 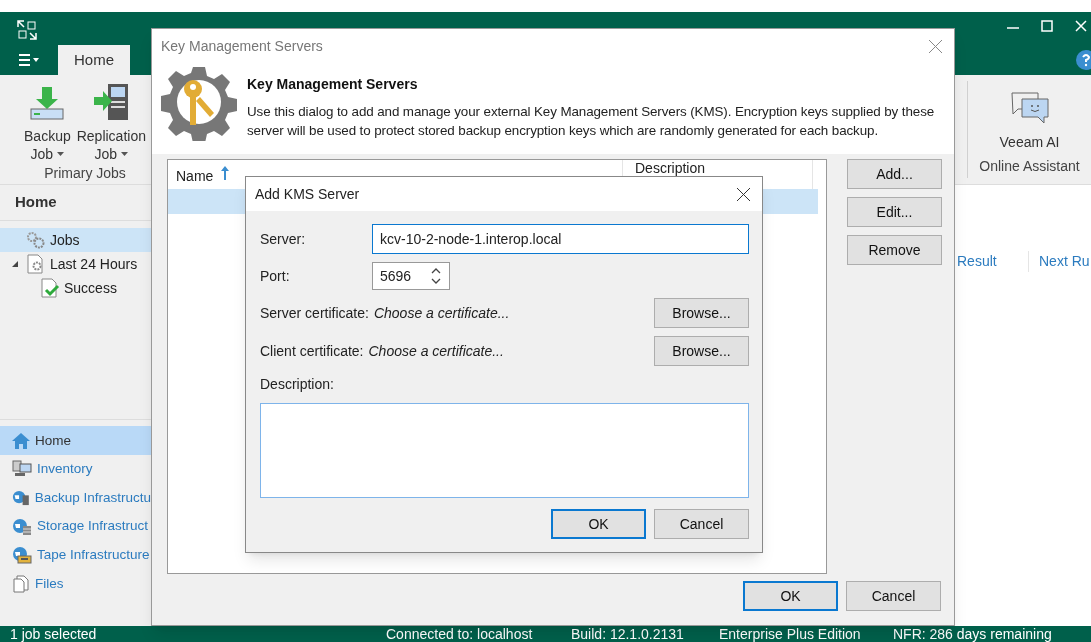 What do you see at coordinates (29, 60) in the screenshot?
I see `menu-icon` at bounding box center [29, 60].